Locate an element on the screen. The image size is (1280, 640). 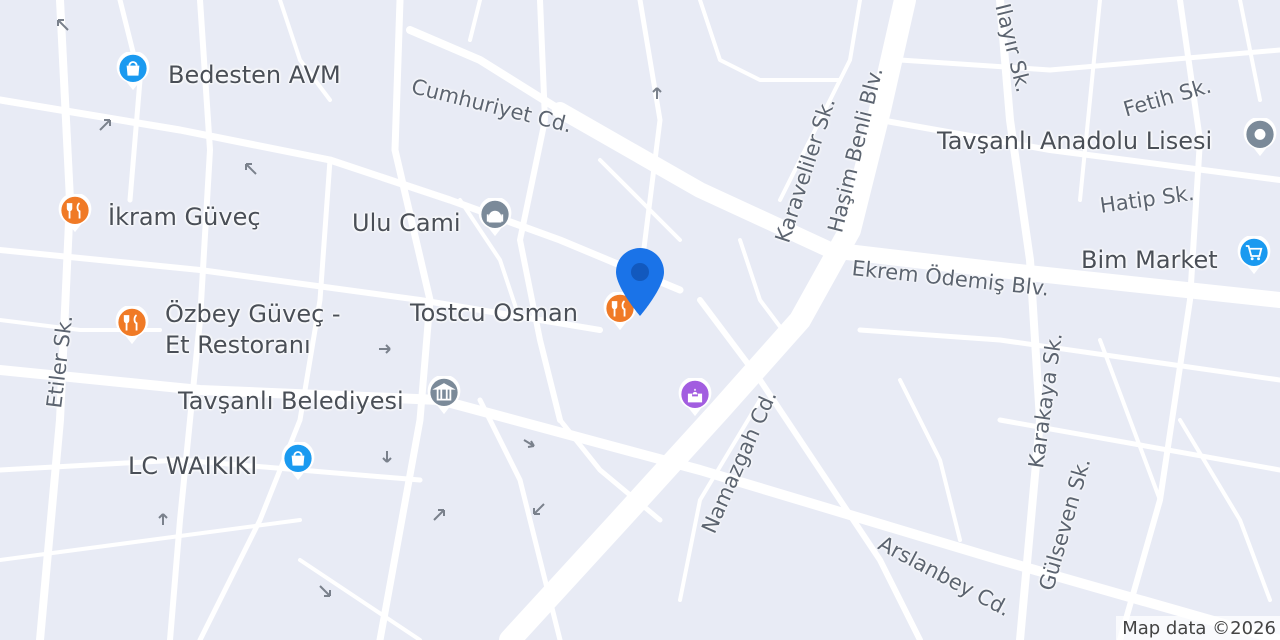
poi-label-line2: Et Restoranı is located at coordinates (238, 345).